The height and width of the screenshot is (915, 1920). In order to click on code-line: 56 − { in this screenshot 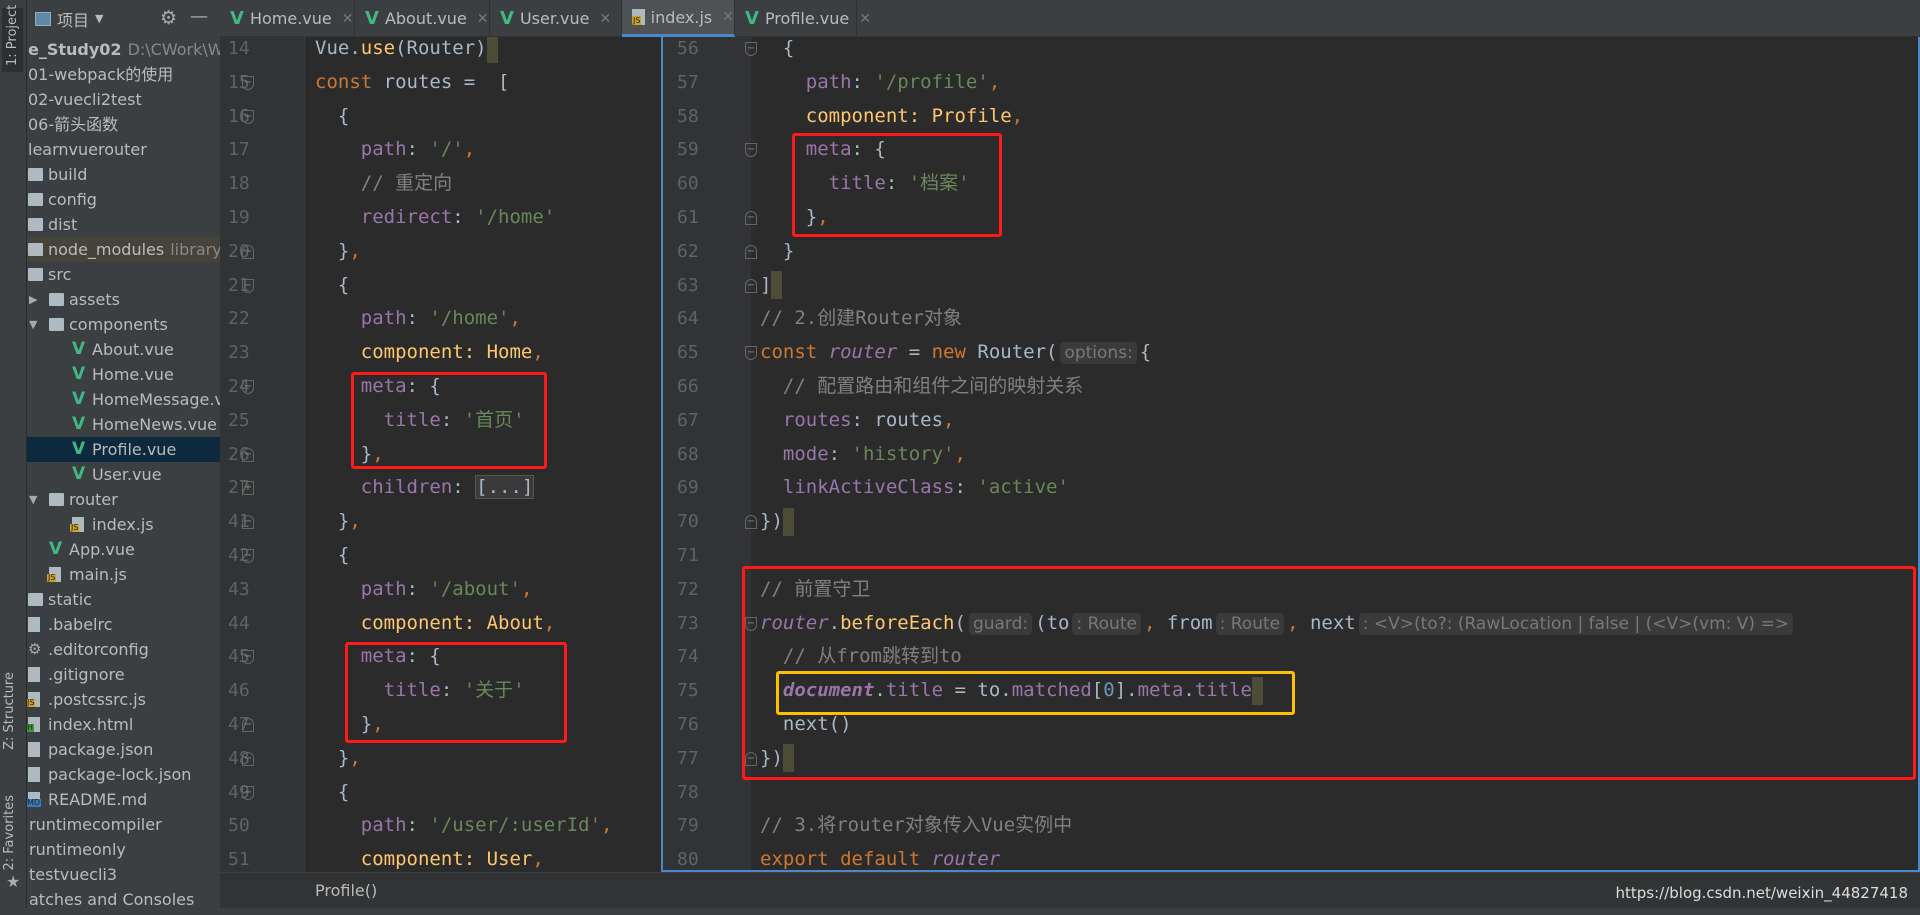, I will do `click(1290, 51)`.